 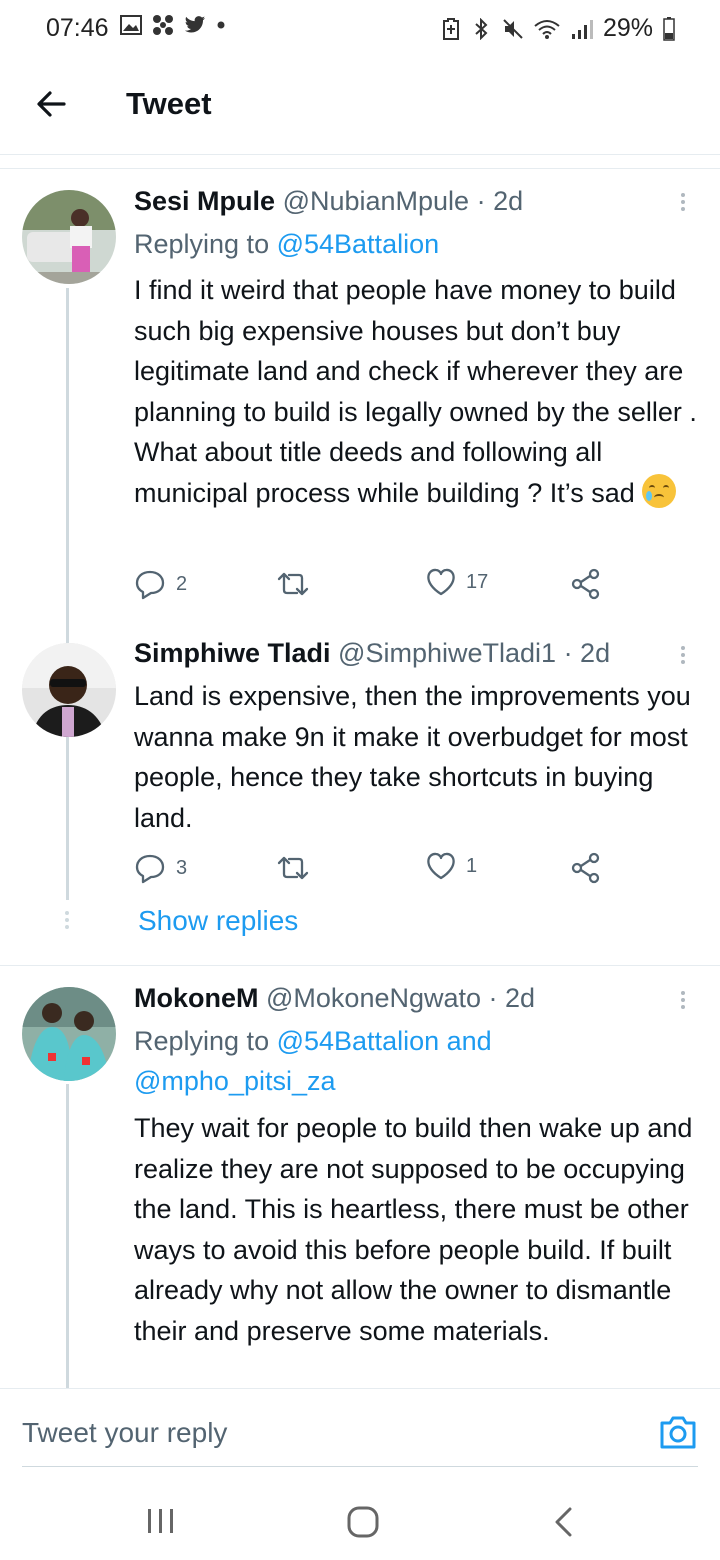 I want to click on like-count: 1, so click(x=472, y=865).